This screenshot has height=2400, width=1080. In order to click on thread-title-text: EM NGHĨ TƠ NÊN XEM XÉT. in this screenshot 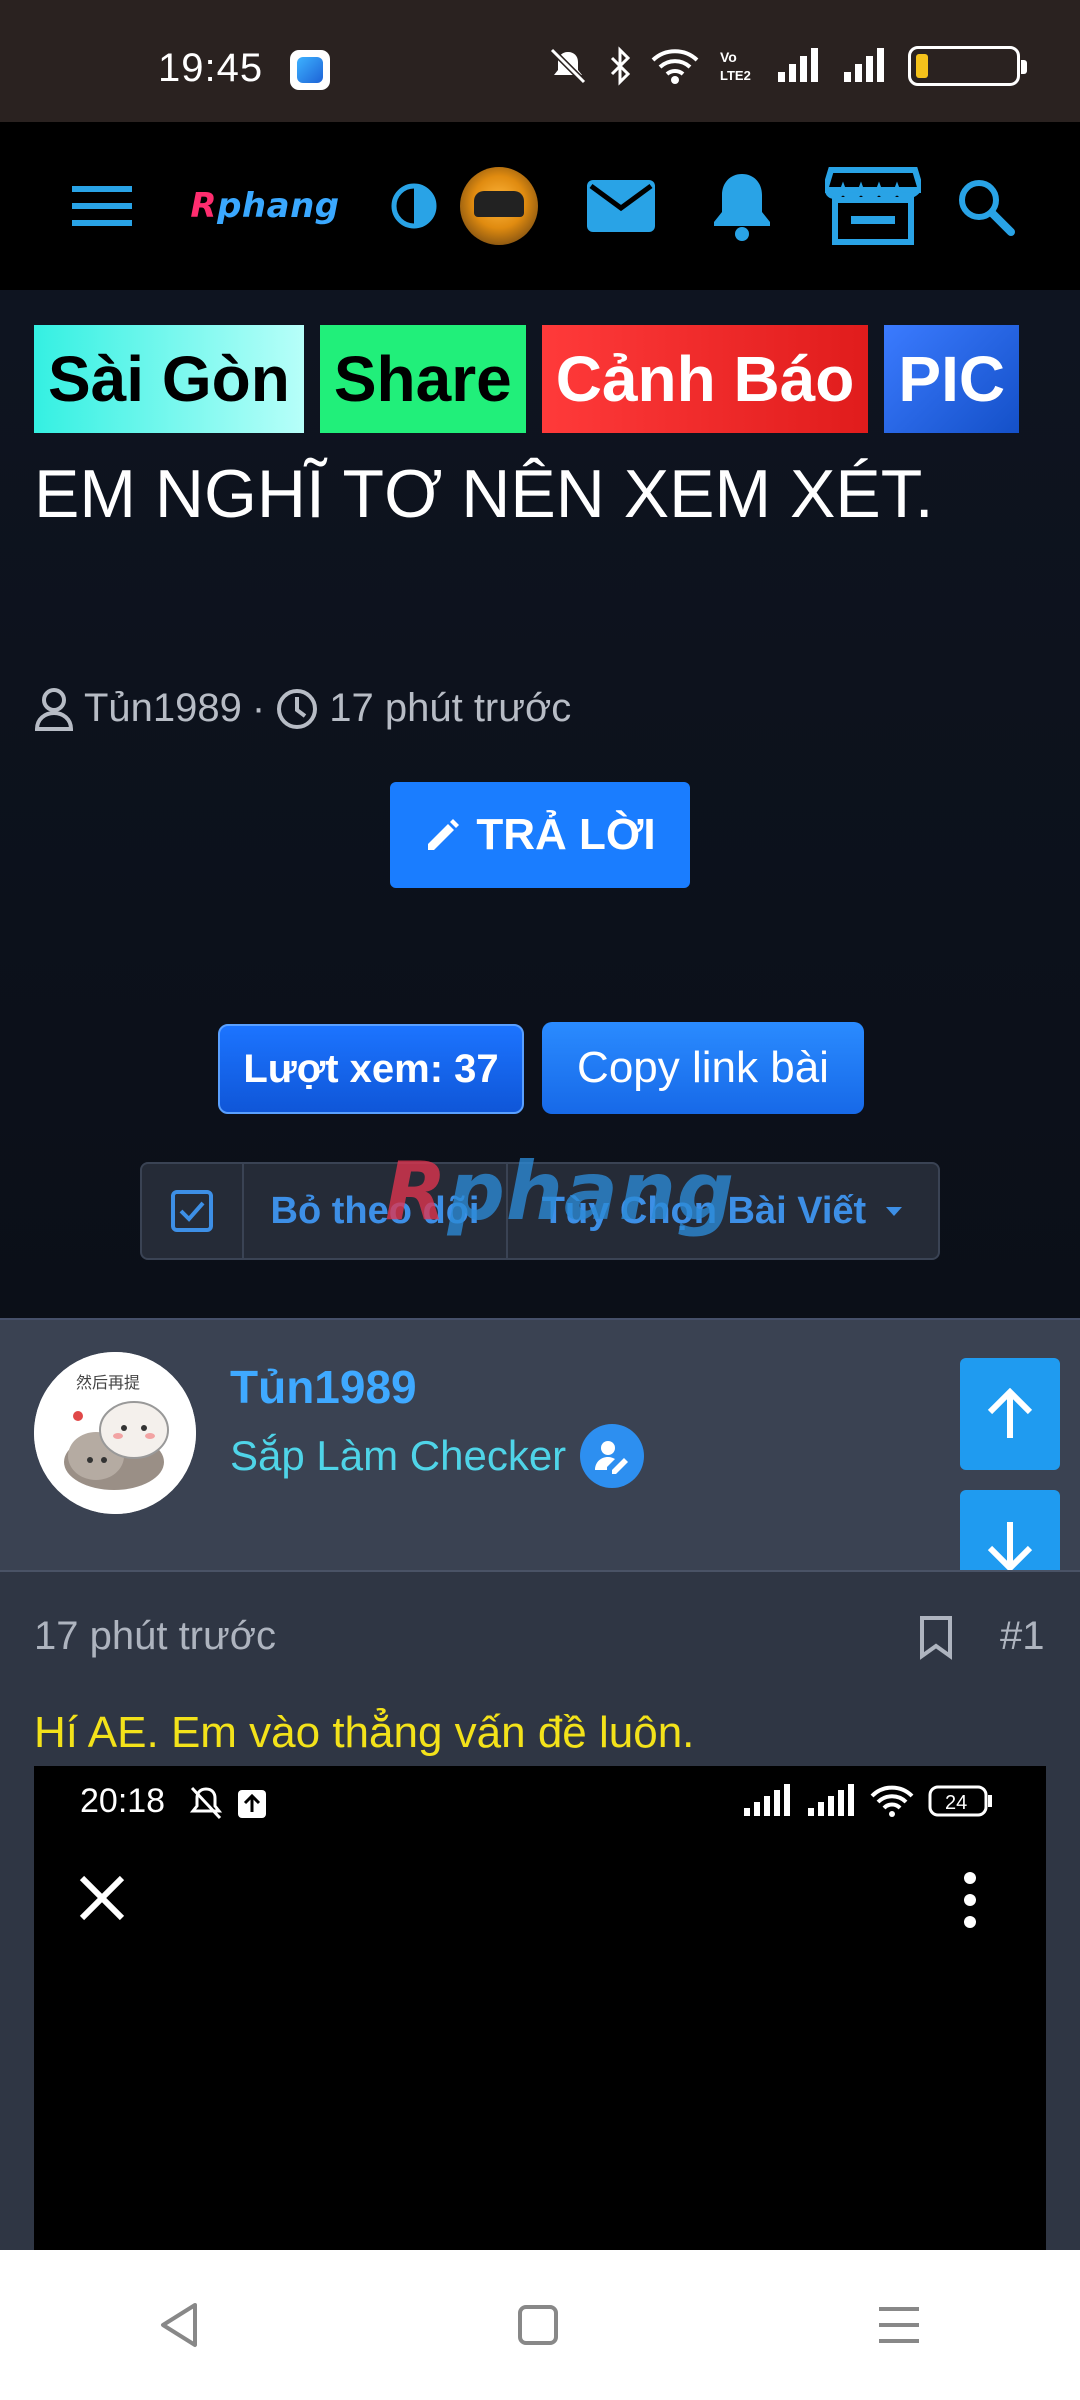, I will do `click(484, 494)`.